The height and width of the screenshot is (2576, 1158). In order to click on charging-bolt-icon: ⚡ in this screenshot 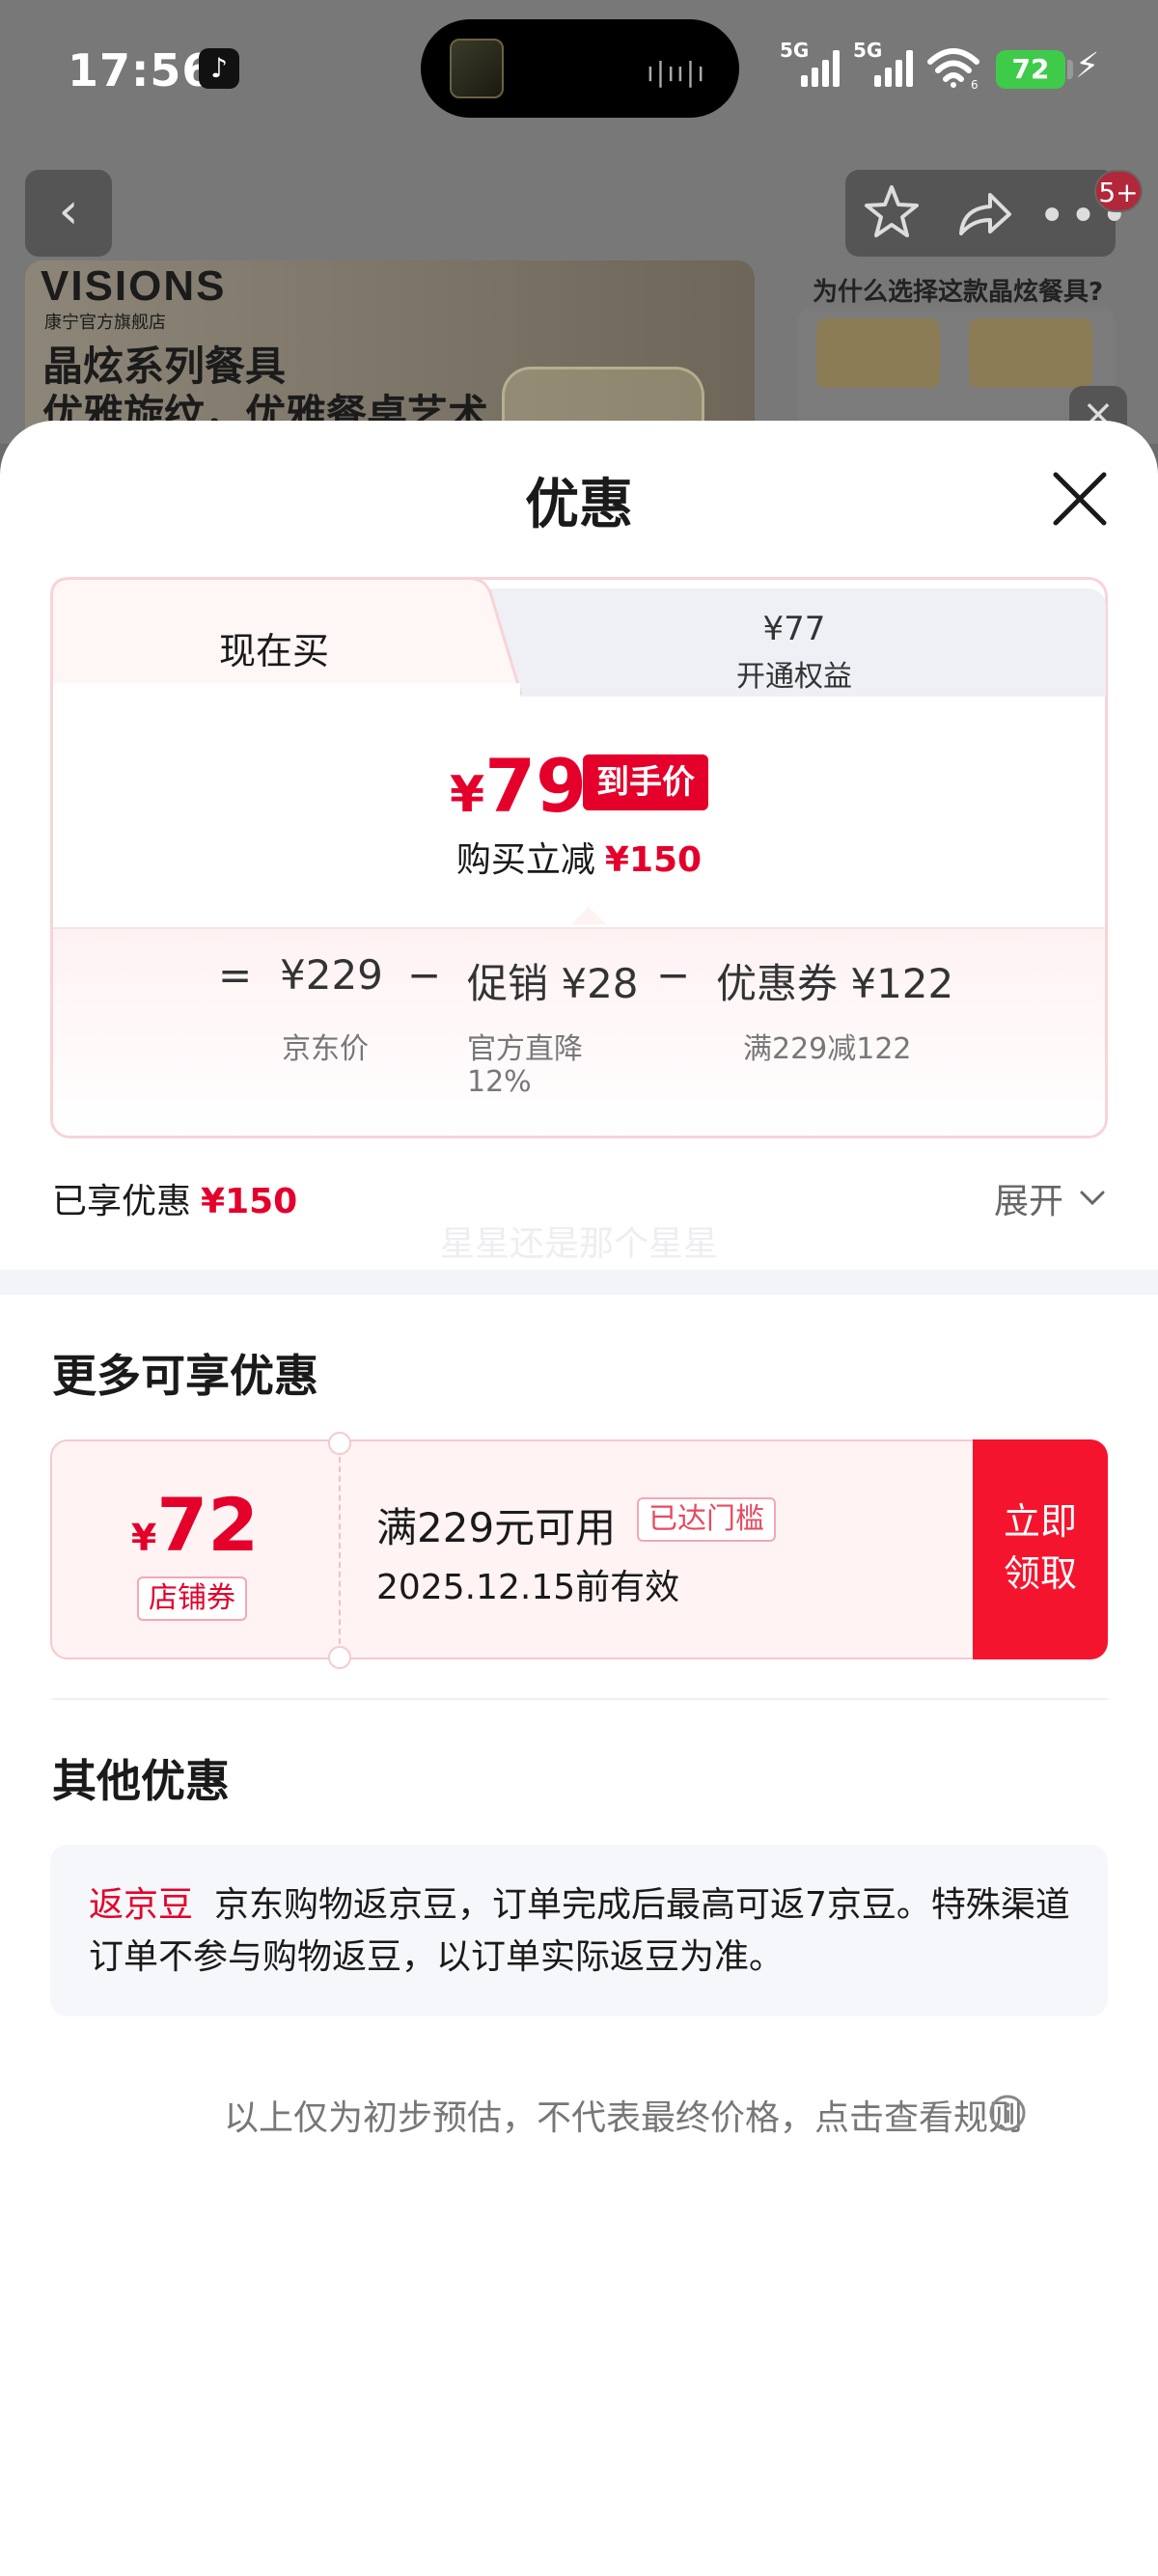, I will do `click(1087, 66)`.